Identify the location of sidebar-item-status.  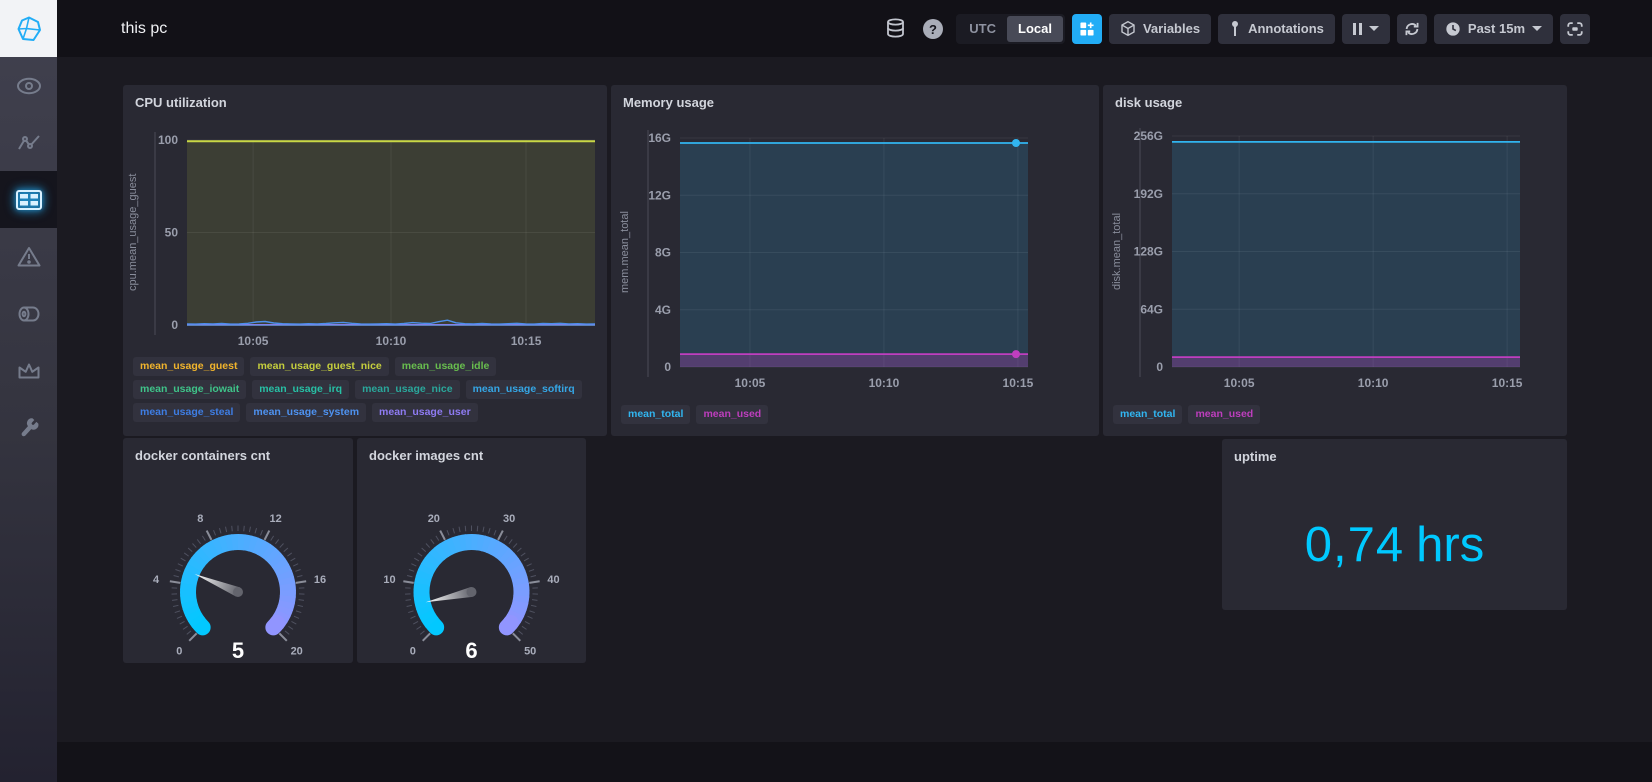
(28, 85).